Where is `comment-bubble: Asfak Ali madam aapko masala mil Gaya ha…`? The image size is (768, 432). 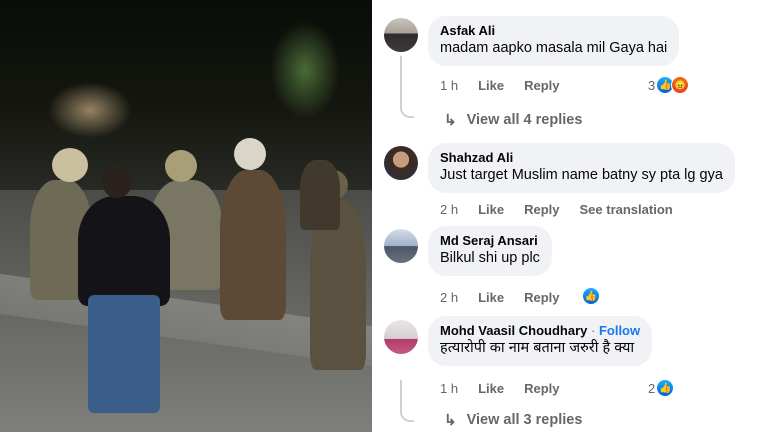
comment-bubble: Asfak Ali madam aapko masala mil Gaya ha… is located at coordinates (554, 41).